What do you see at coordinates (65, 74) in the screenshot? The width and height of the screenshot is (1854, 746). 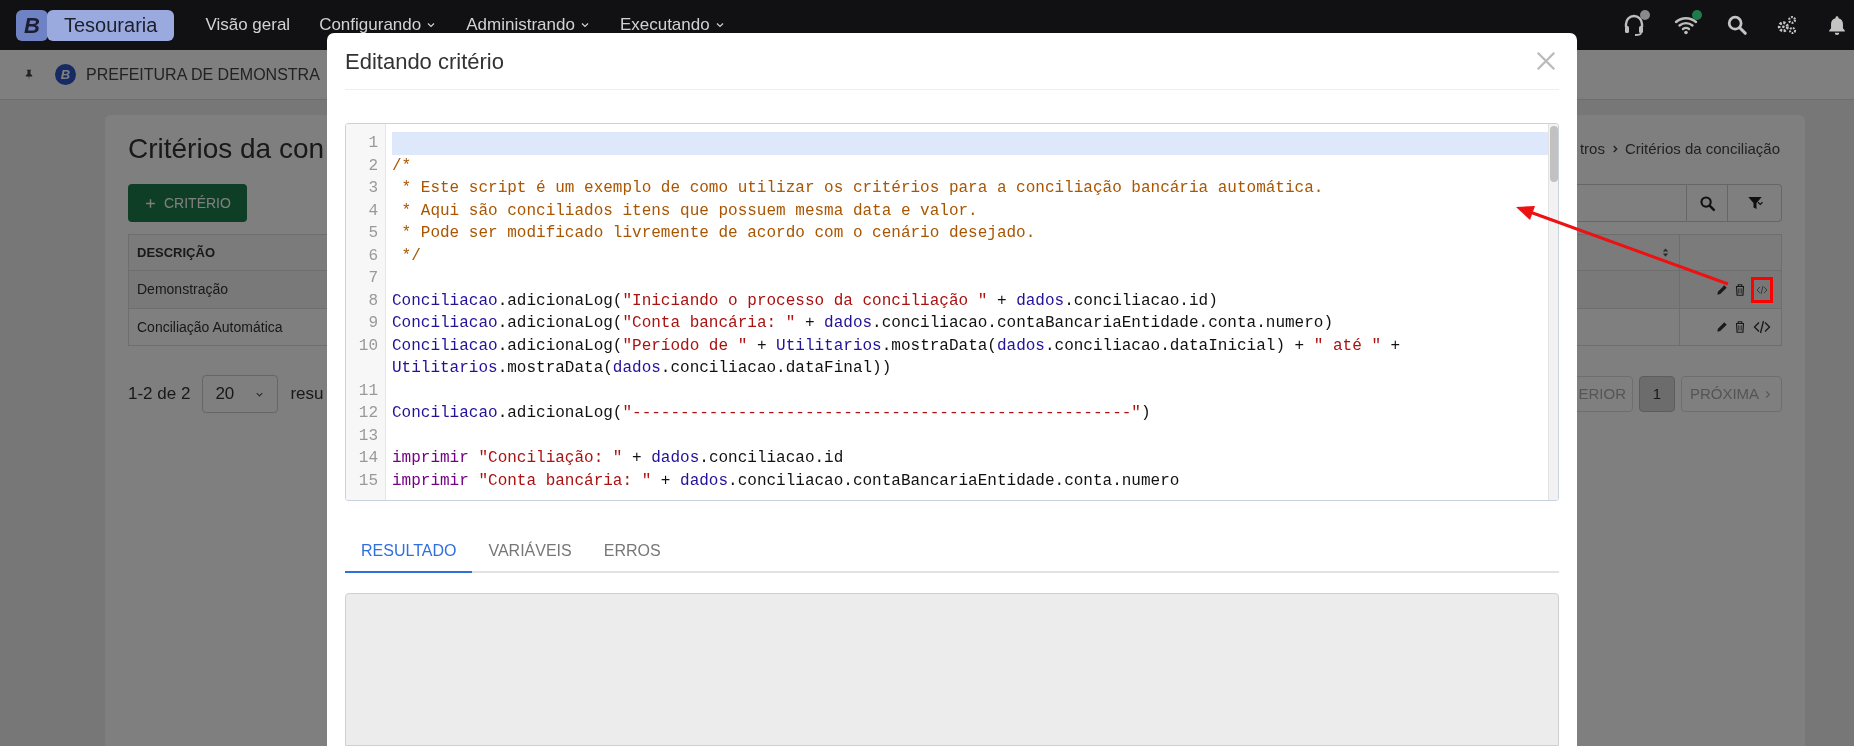 I see `org-logo: B` at bounding box center [65, 74].